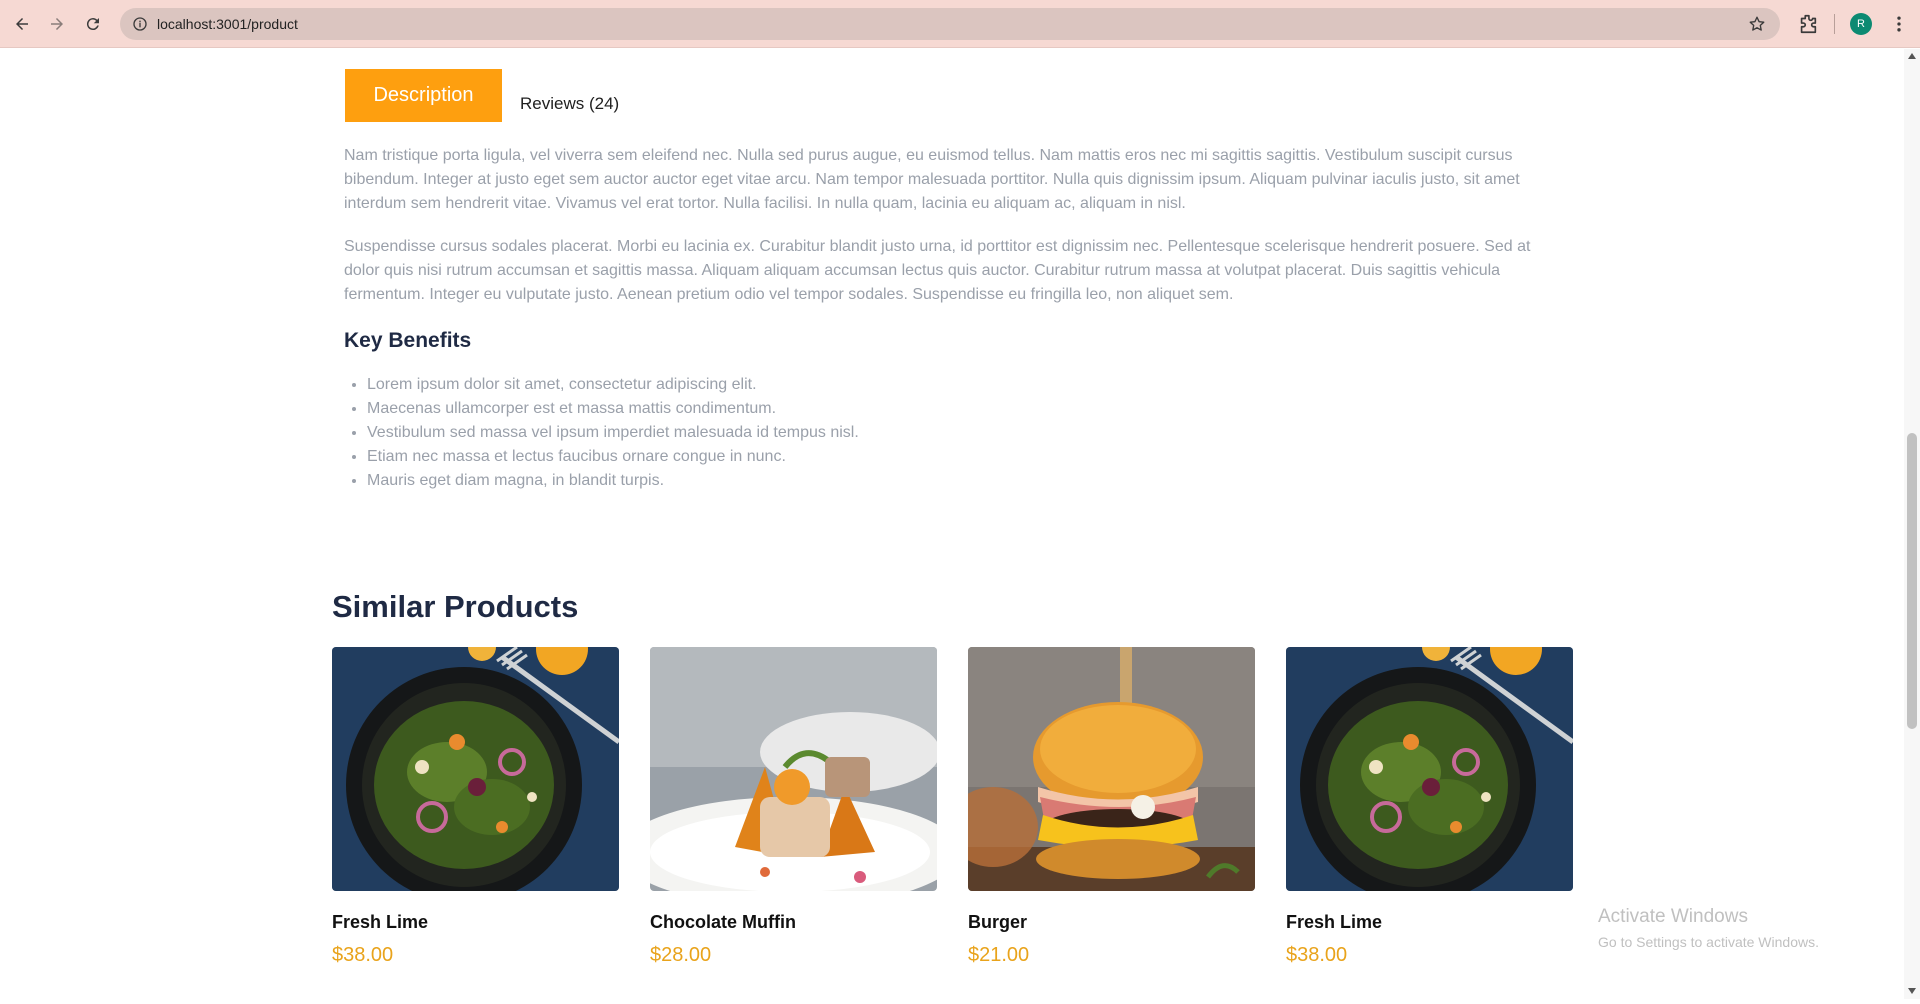 This screenshot has width=1920, height=1004. Describe the element at coordinates (227, 24) in the screenshot. I see `url-text: localhost:3001/product` at that location.